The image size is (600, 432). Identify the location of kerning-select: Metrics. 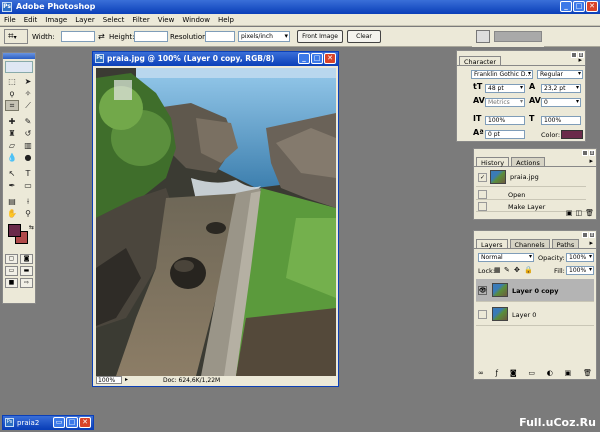
(505, 102).